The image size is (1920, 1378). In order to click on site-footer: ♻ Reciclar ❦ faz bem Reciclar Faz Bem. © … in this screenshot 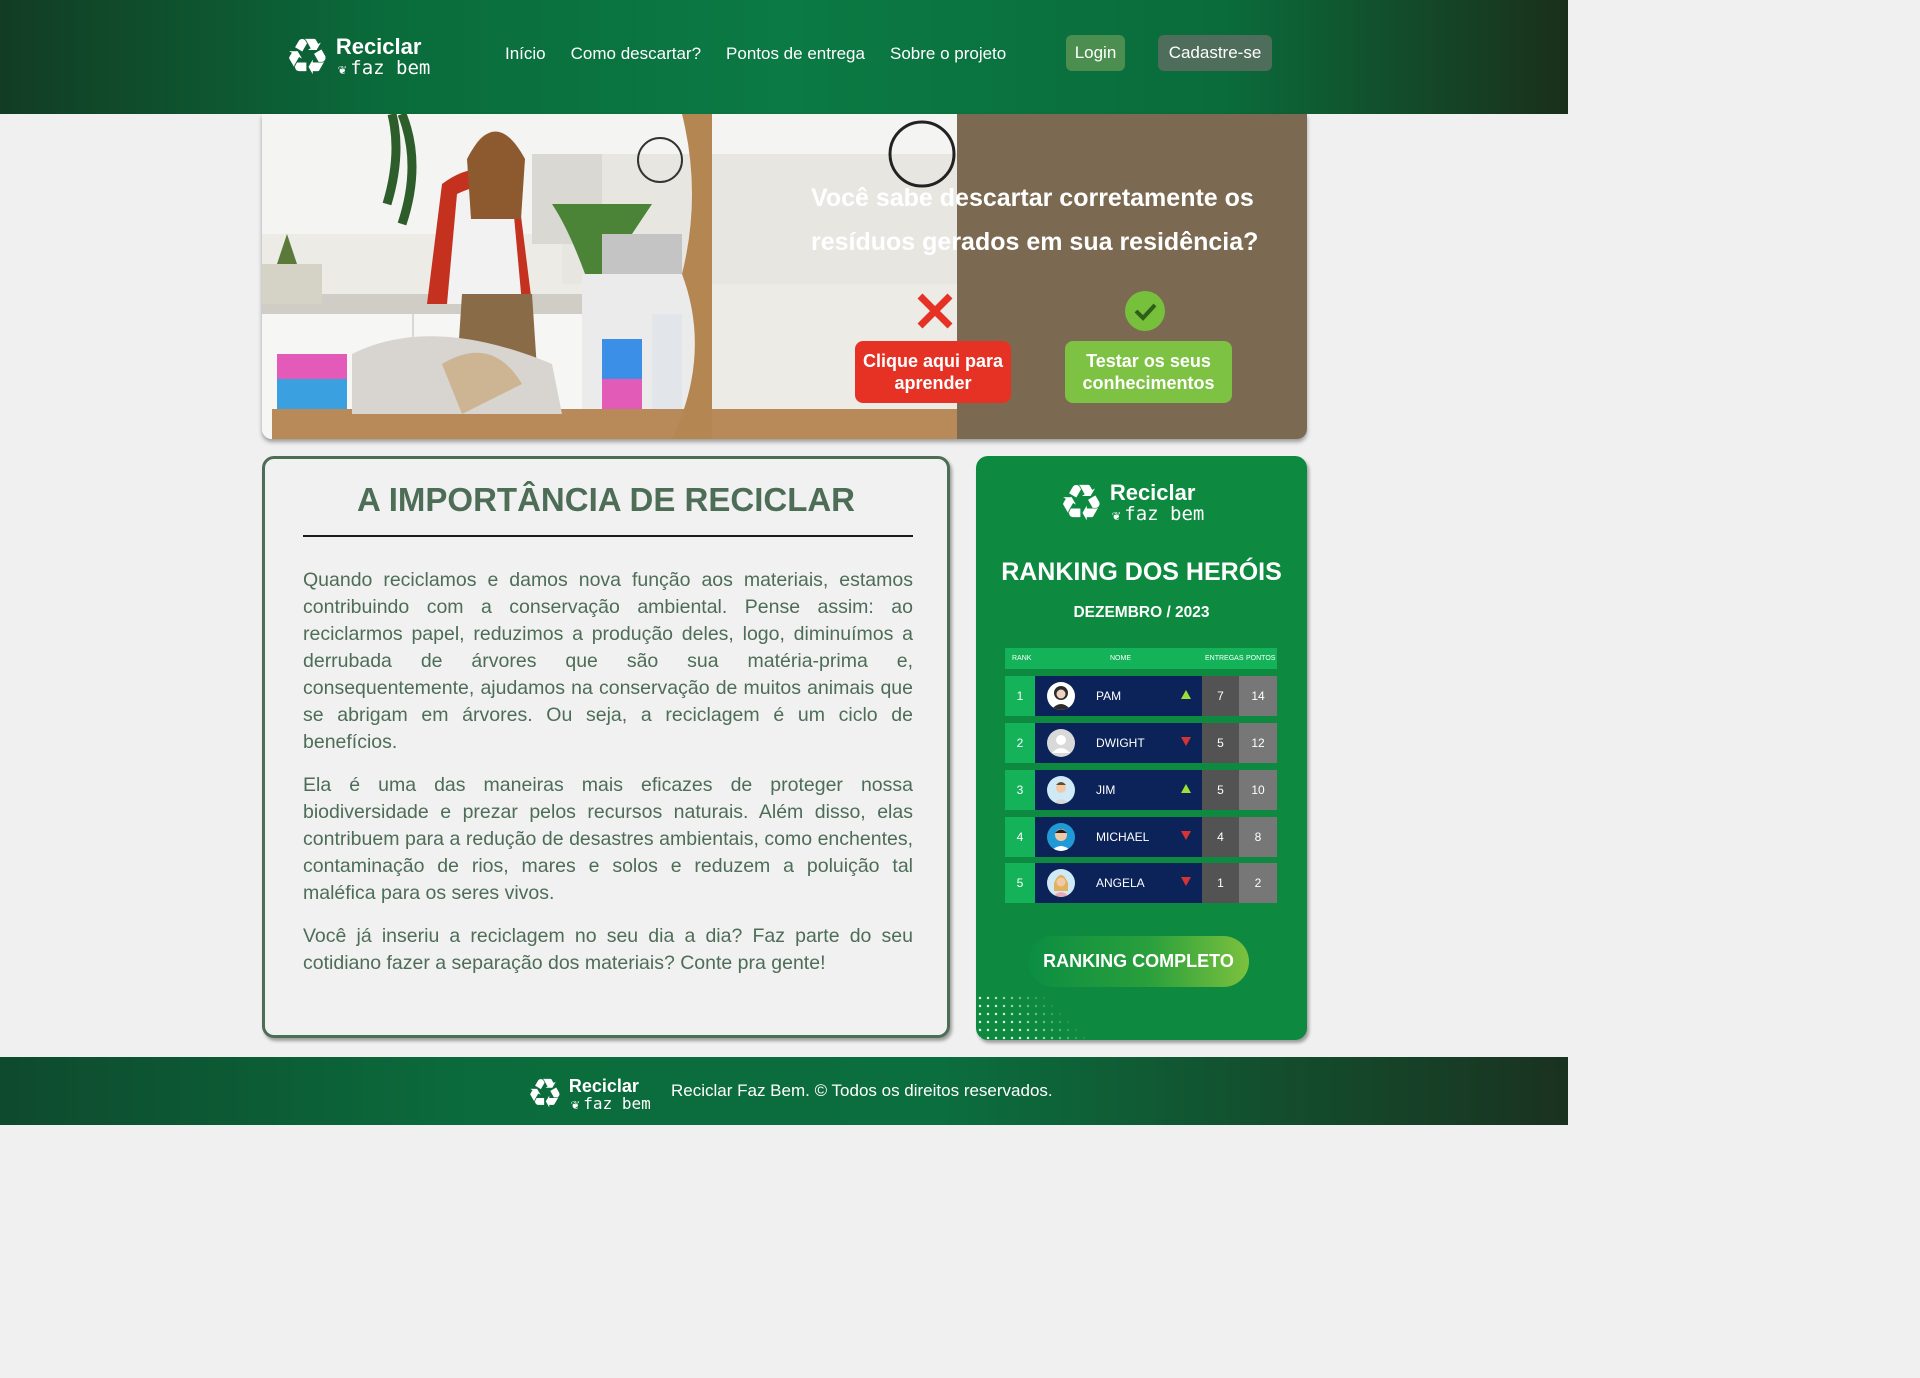, I will do `click(784, 1091)`.